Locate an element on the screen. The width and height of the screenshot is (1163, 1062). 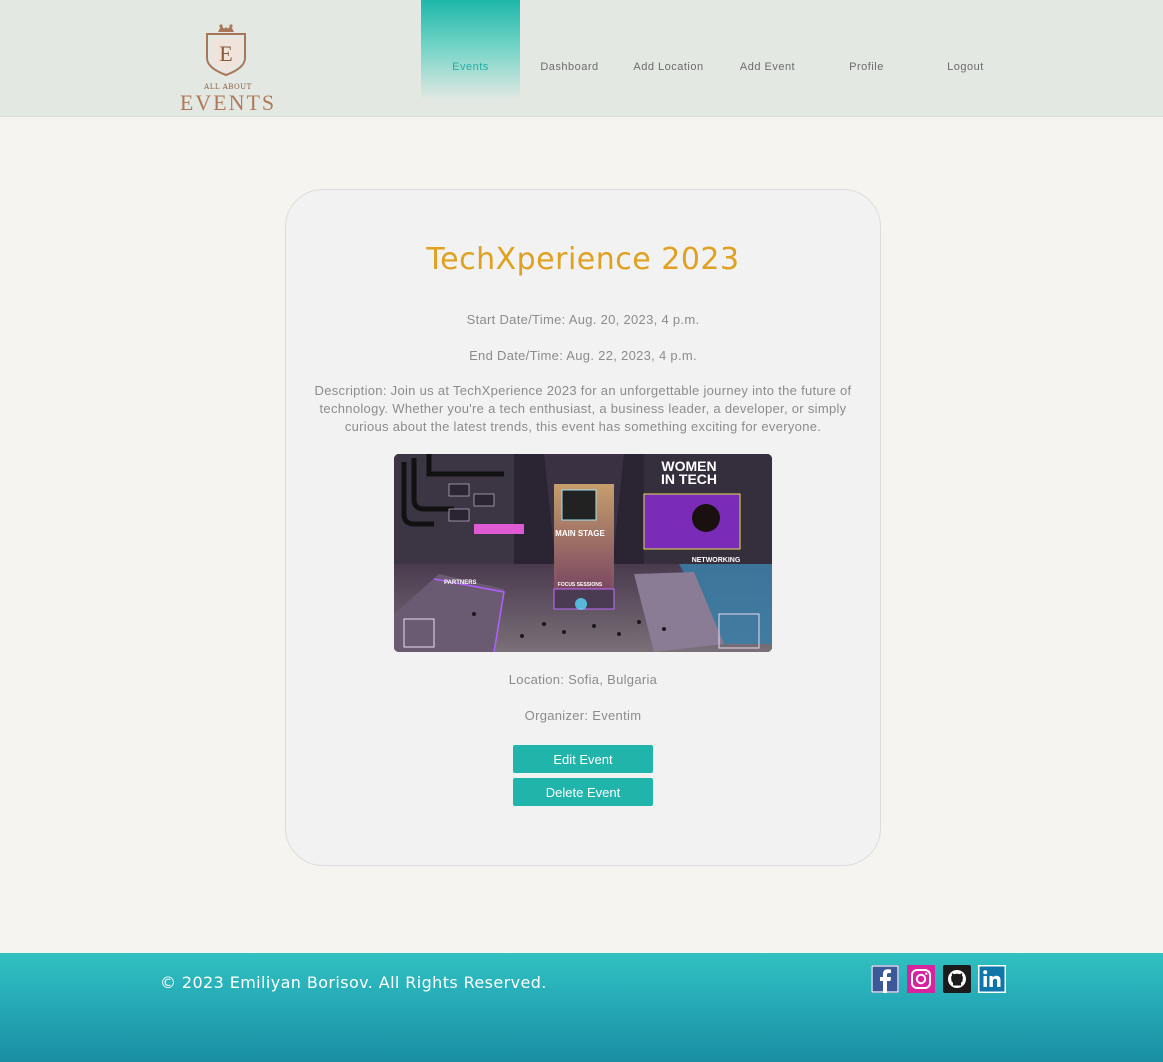
event-title: TechXperience 2023 is located at coordinates (583, 259).